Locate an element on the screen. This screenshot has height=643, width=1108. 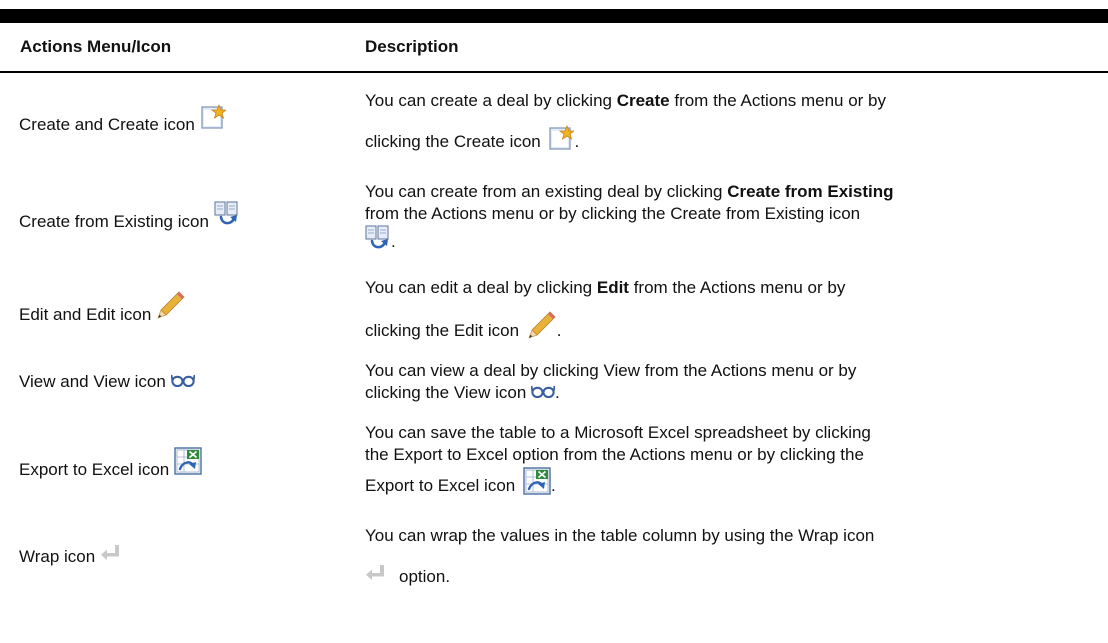
row-label-cell: Export to Excel icon is located at coordinates (182, 464).